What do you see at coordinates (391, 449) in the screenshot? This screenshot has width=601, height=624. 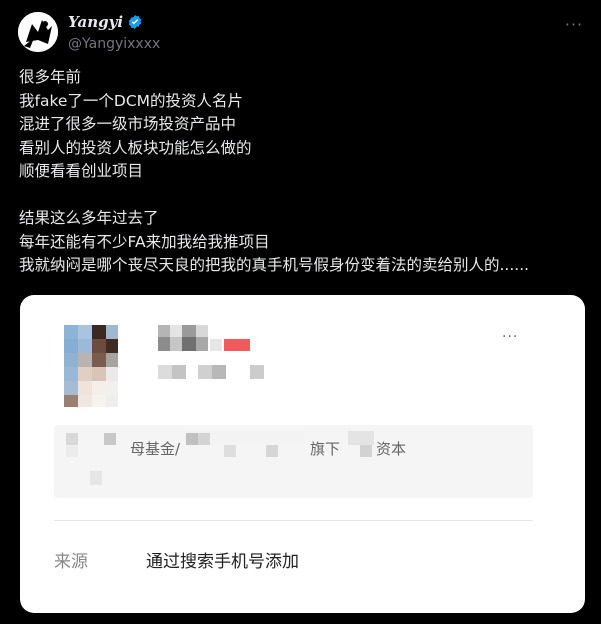 I see `company-name-fragment-3: 资本` at bounding box center [391, 449].